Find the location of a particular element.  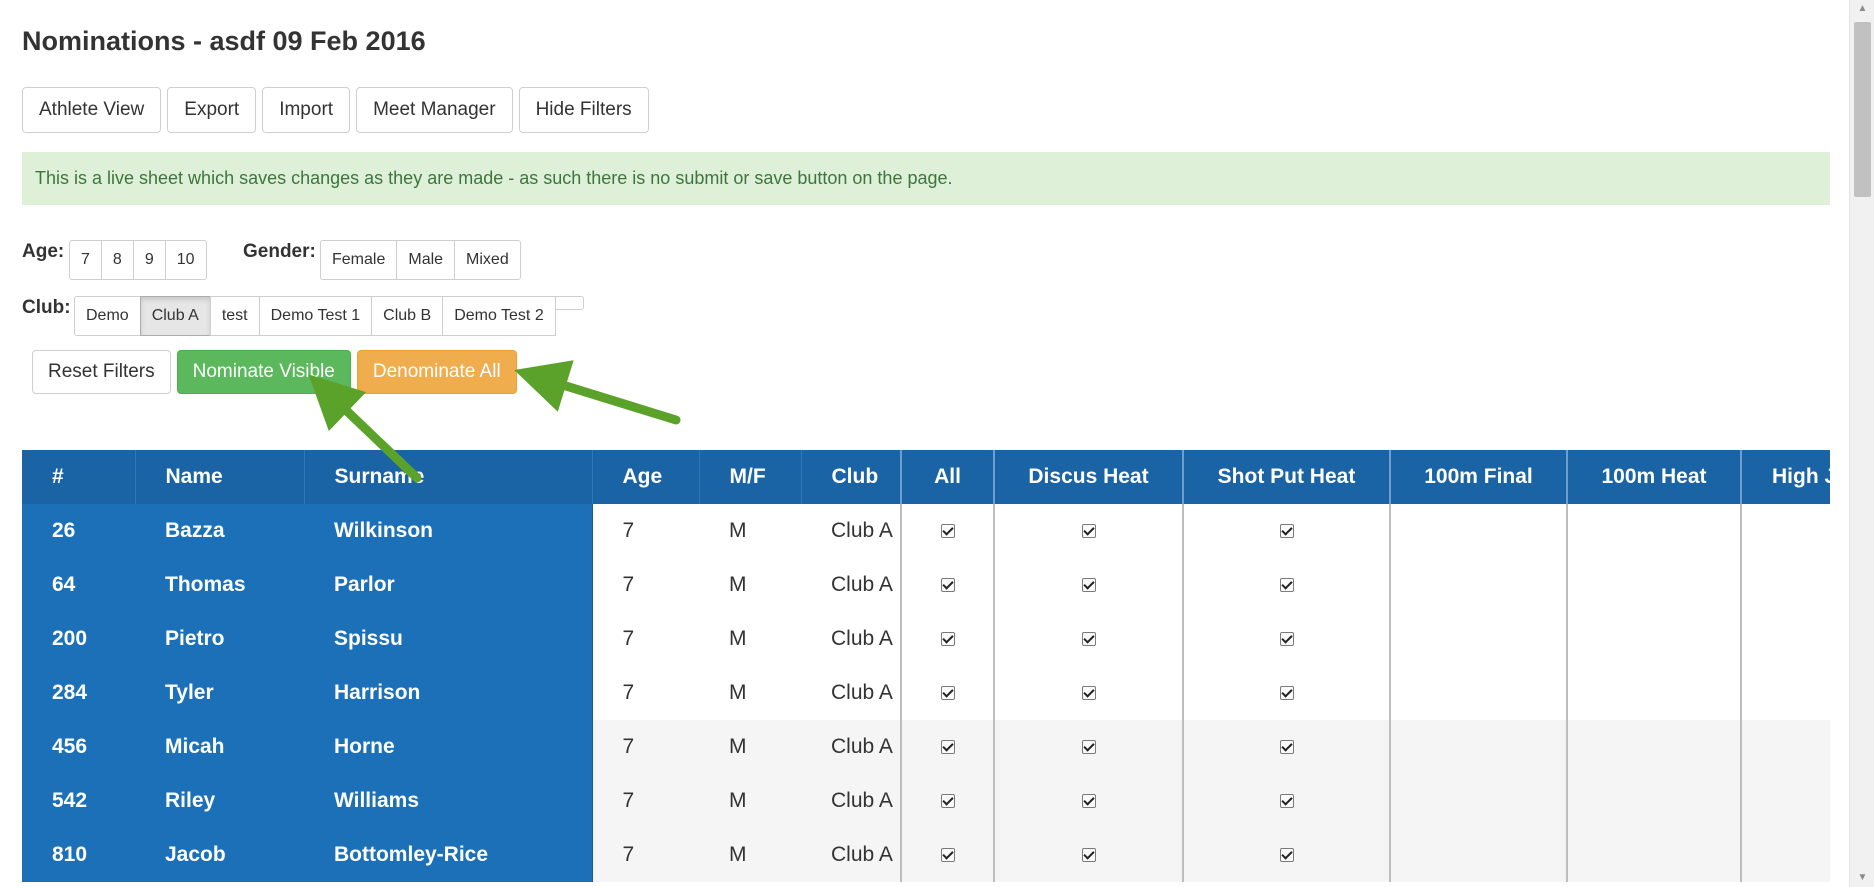

cell-surname: Harrison is located at coordinates (448, 693).